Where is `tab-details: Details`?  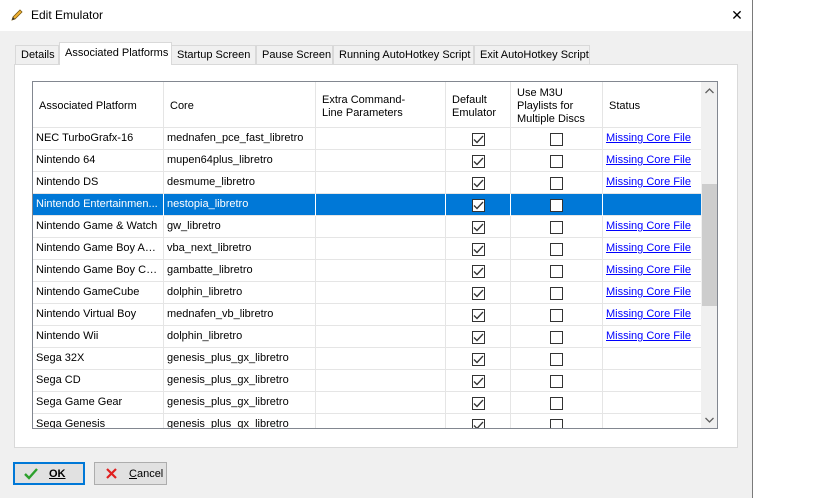
tab-details: Details is located at coordinates (37, 55).